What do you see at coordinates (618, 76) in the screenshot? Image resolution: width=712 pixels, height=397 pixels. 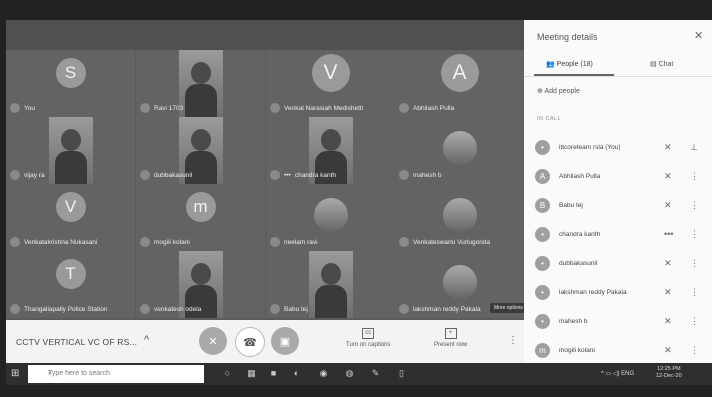 I see `tab-divider` at bounding box center [618, 76].